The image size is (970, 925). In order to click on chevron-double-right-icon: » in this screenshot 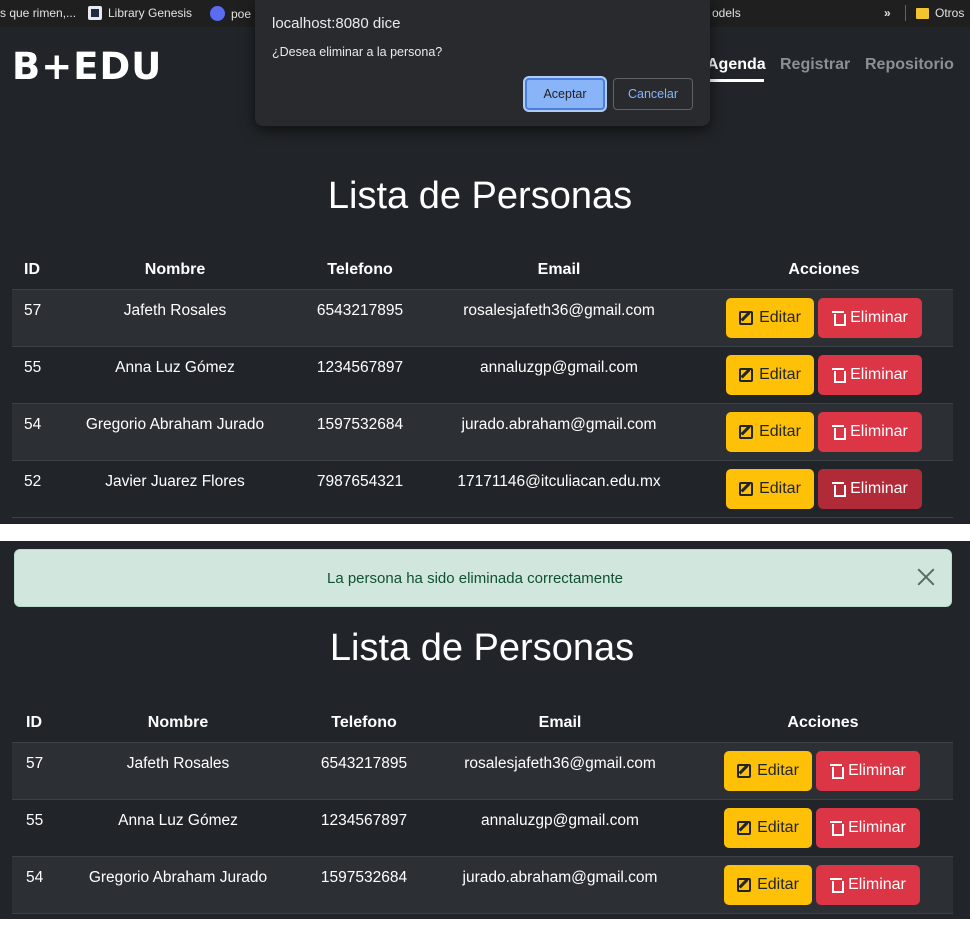, I will do `click(887, 13)`.